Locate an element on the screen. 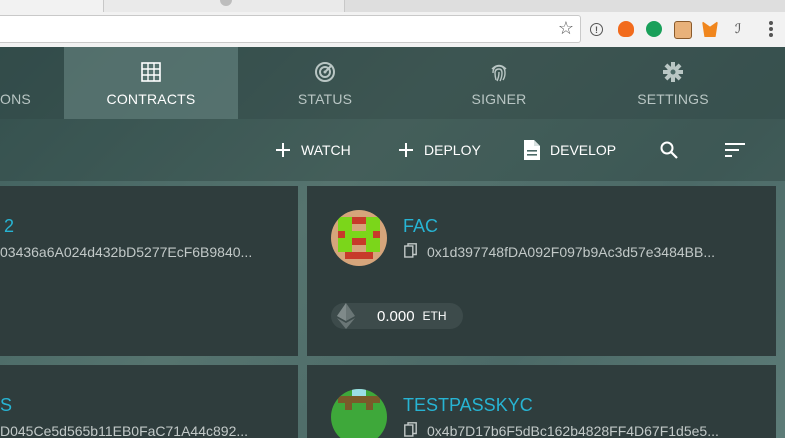 The image size is (785, 438). green-extension-icon is located at coordinates (654, 29).